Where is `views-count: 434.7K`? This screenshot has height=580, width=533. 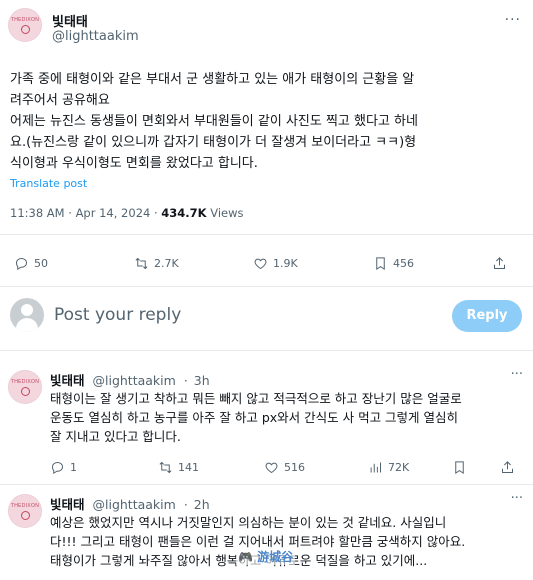
views-count: 434.7K is located at coordinates (184, 213).